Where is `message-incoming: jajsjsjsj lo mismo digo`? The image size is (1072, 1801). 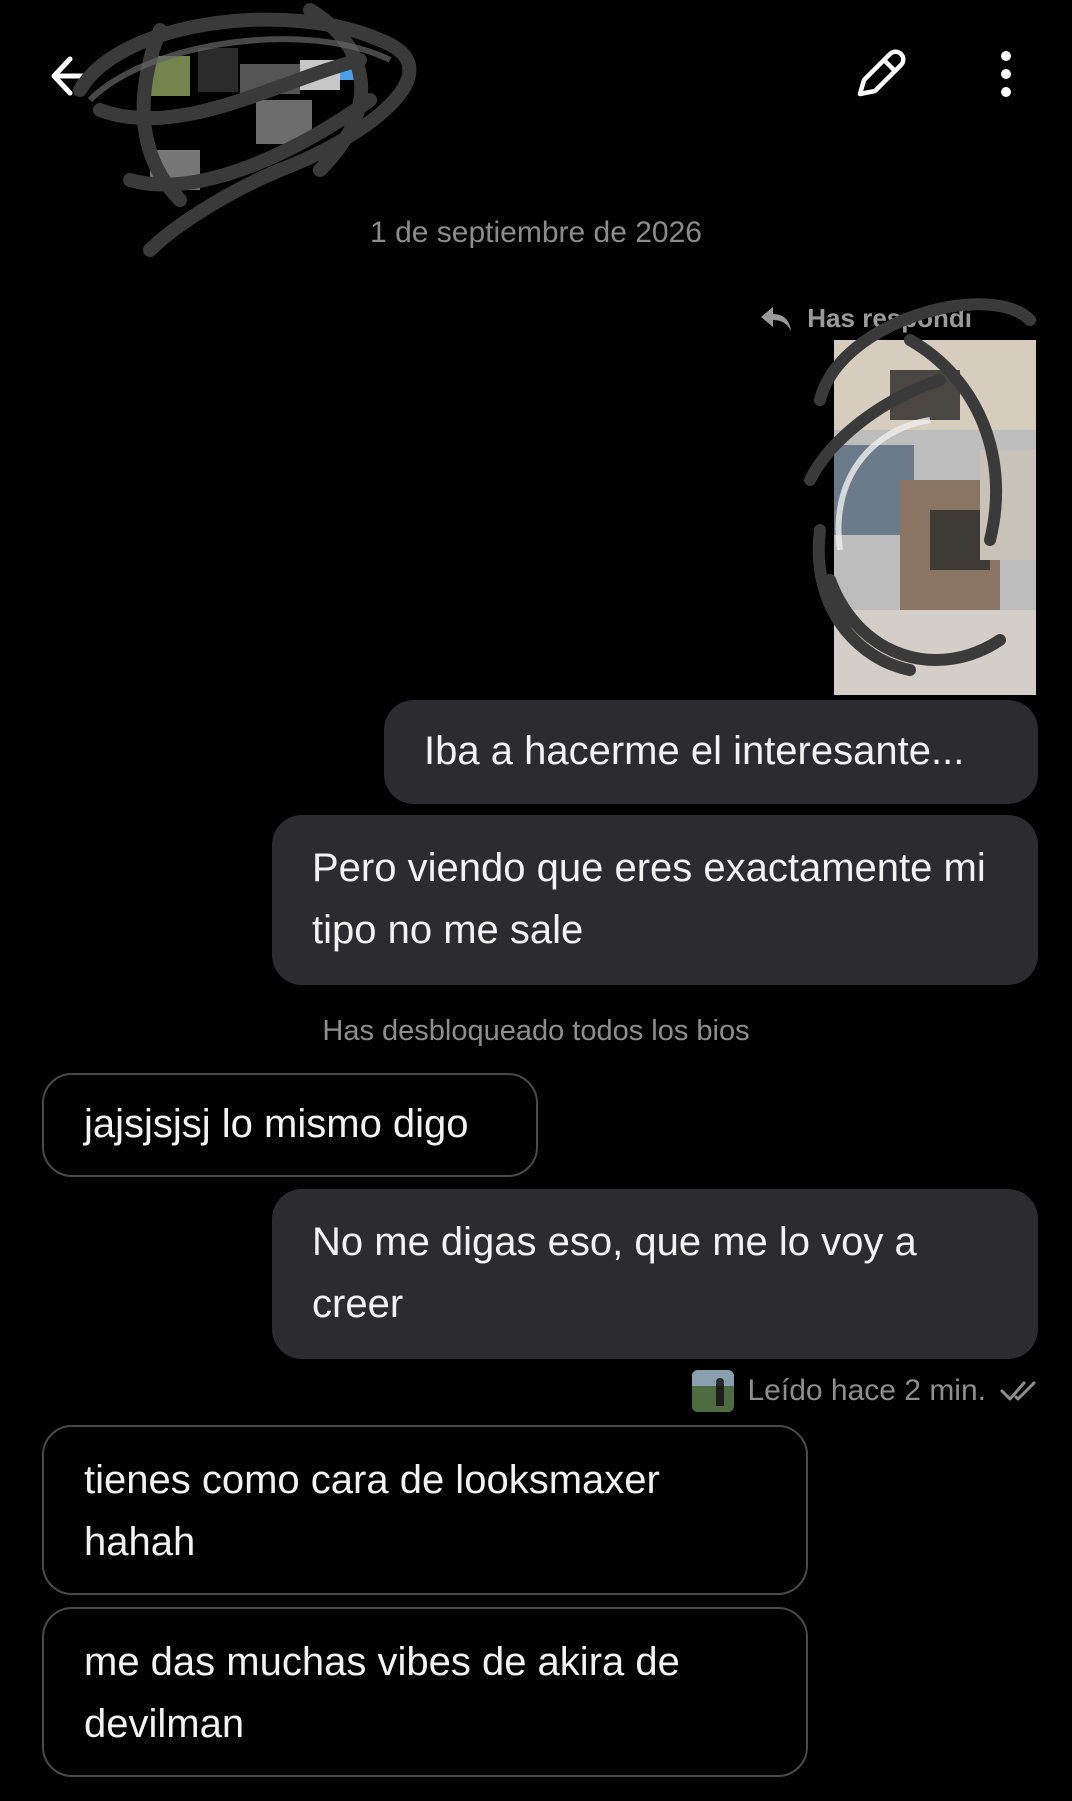
message-incoming: jajsjsjsj lo mismo digo is located at coordinates (290, 1125).